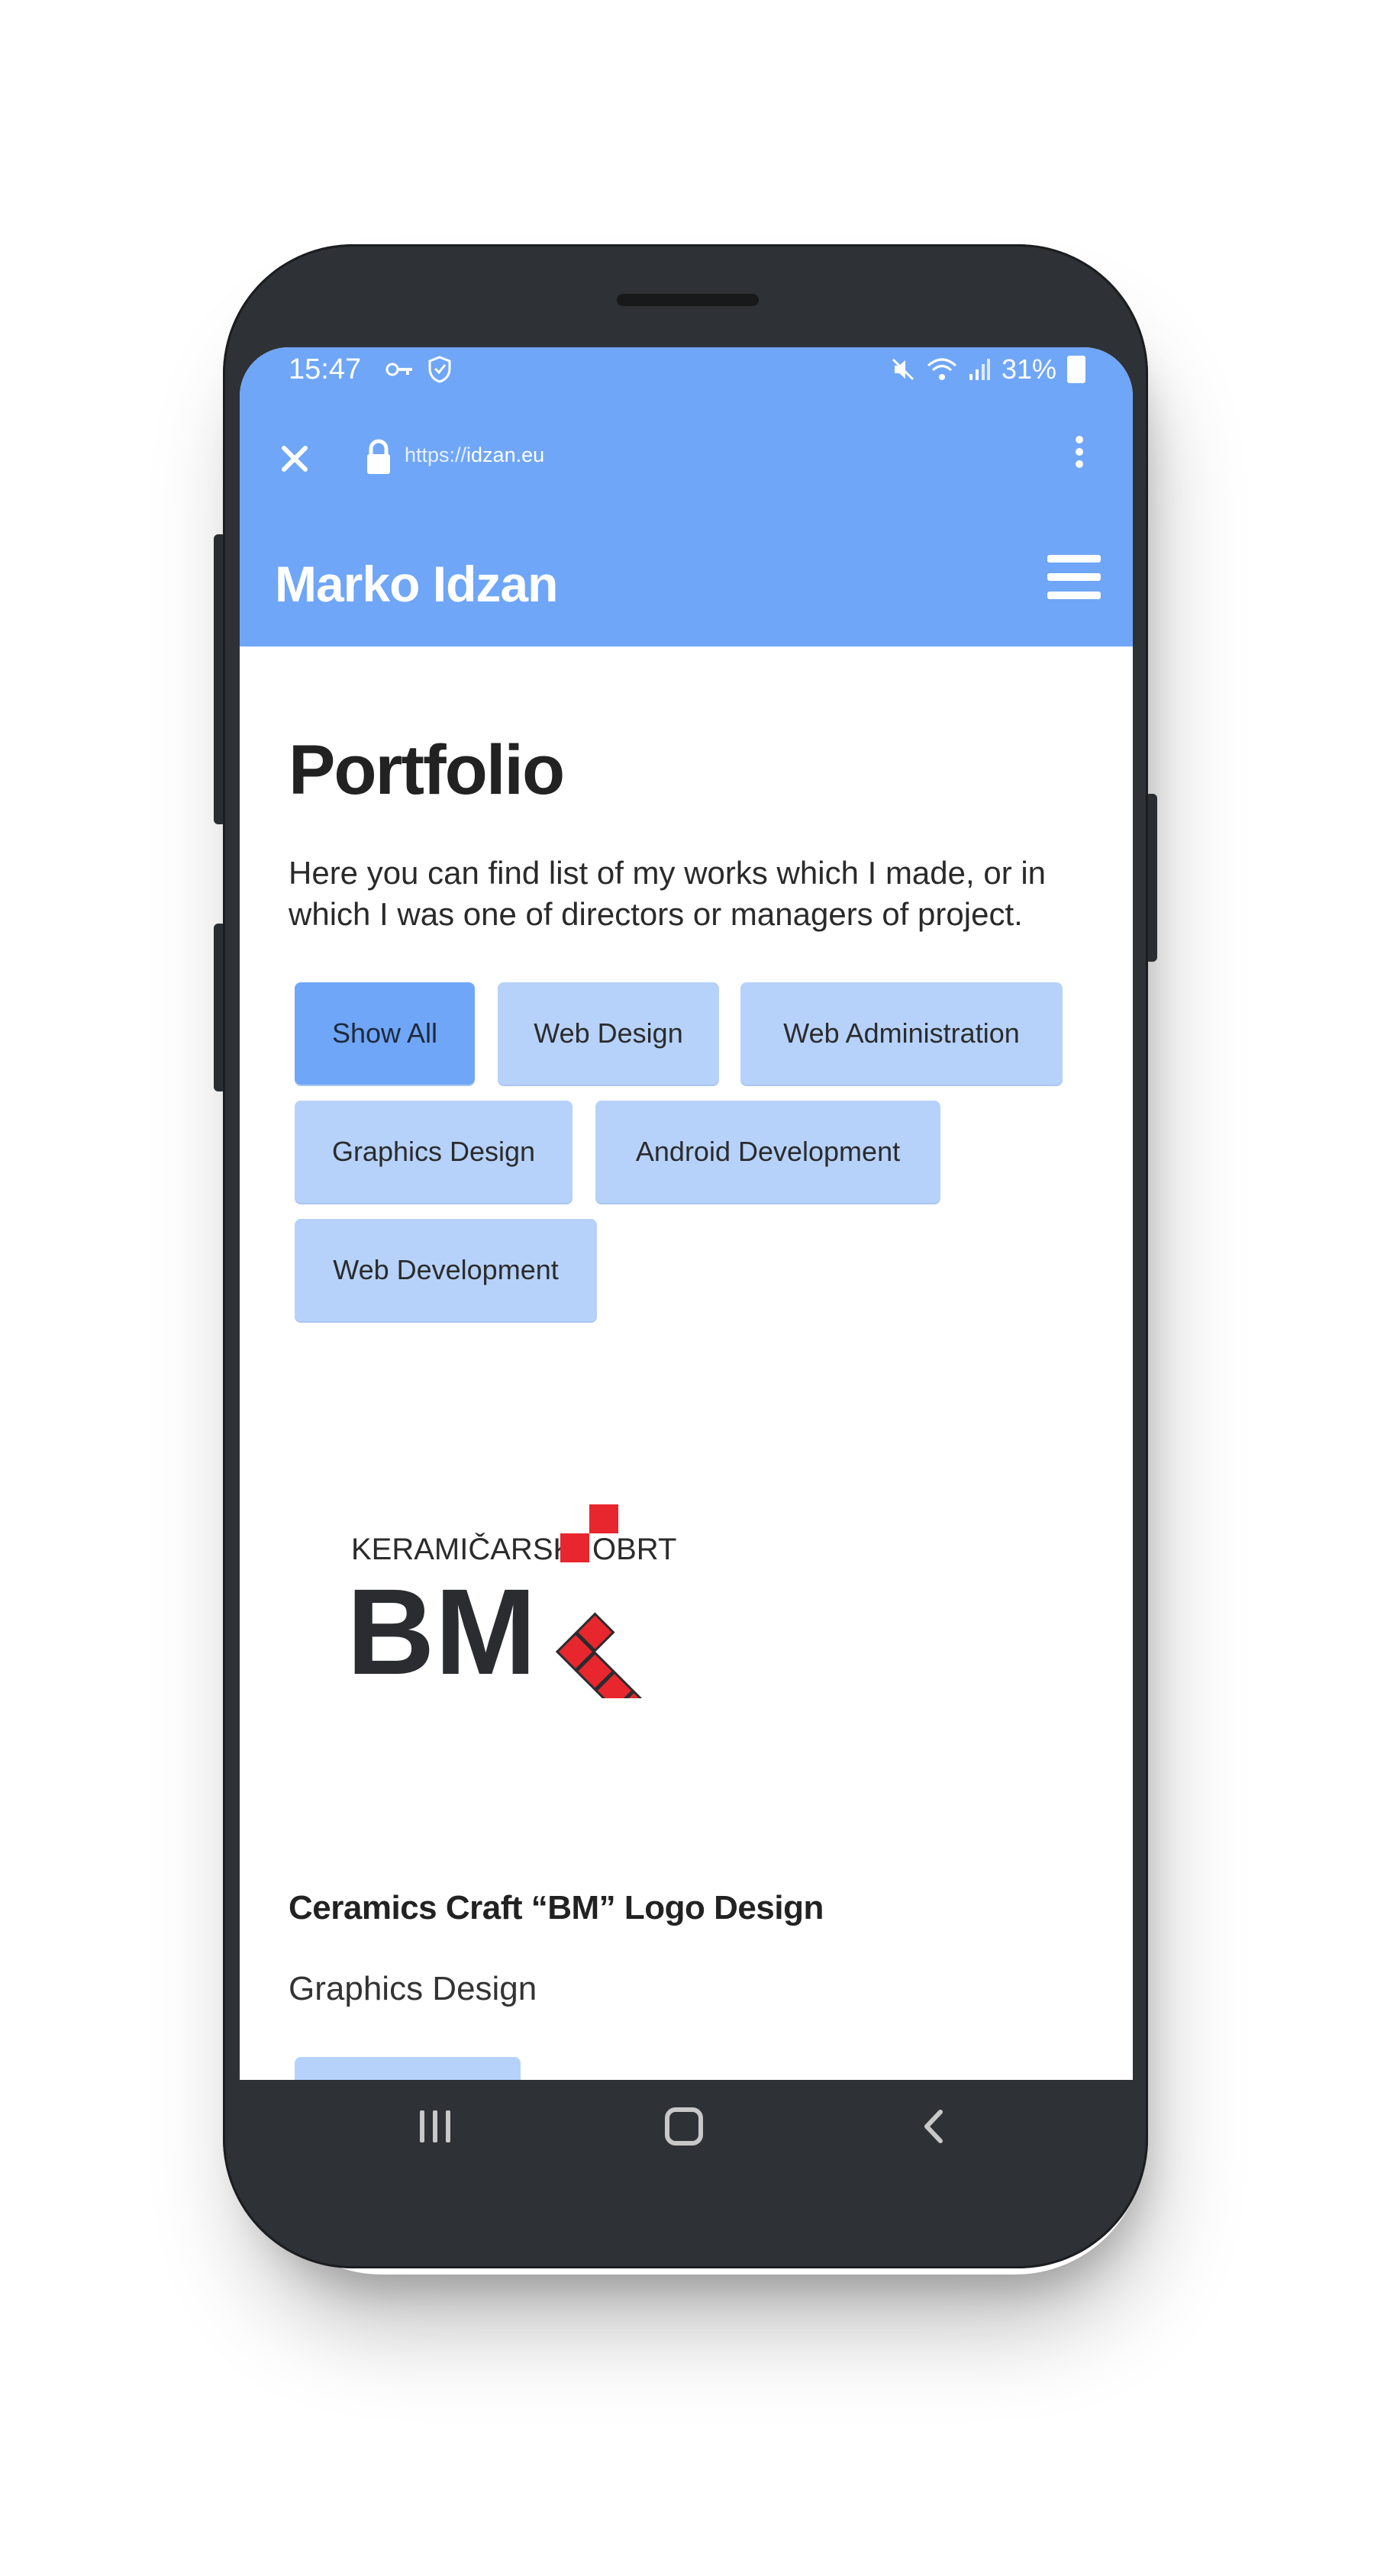  I want to click on portfolio-item-logo: KERAMIČARSKI OBRT BM, so click(514, 1615).